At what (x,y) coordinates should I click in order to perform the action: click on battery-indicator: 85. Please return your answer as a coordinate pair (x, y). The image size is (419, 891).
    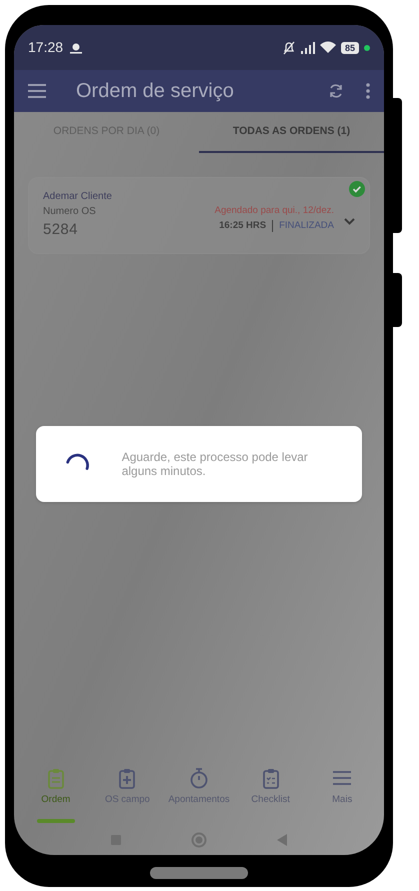
    Looking at the image, I should click on (349, 48).